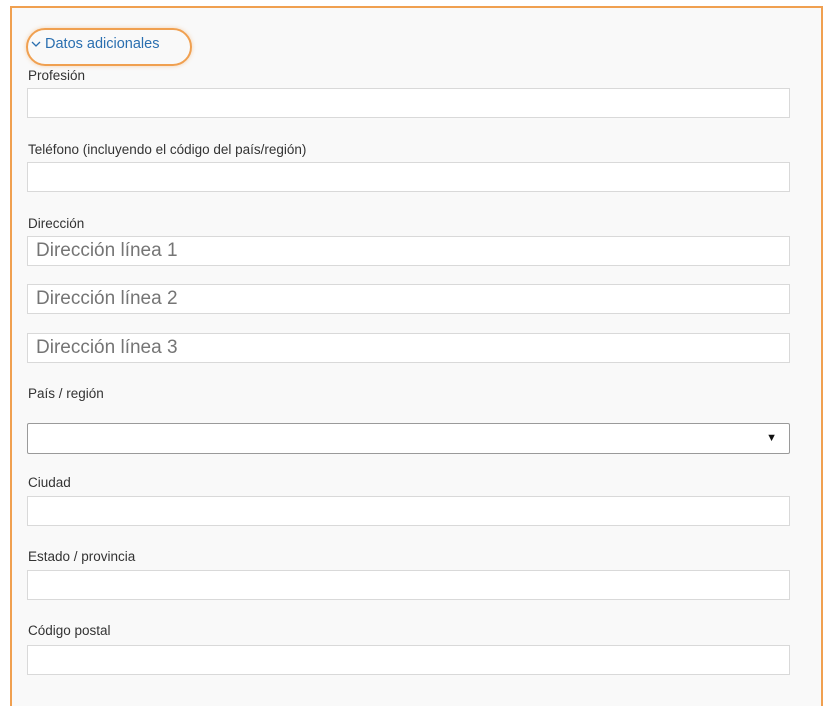  Describe the element at coordinates (49, 482) in the screenshot. I see `city-label: Ciudad` at that location.